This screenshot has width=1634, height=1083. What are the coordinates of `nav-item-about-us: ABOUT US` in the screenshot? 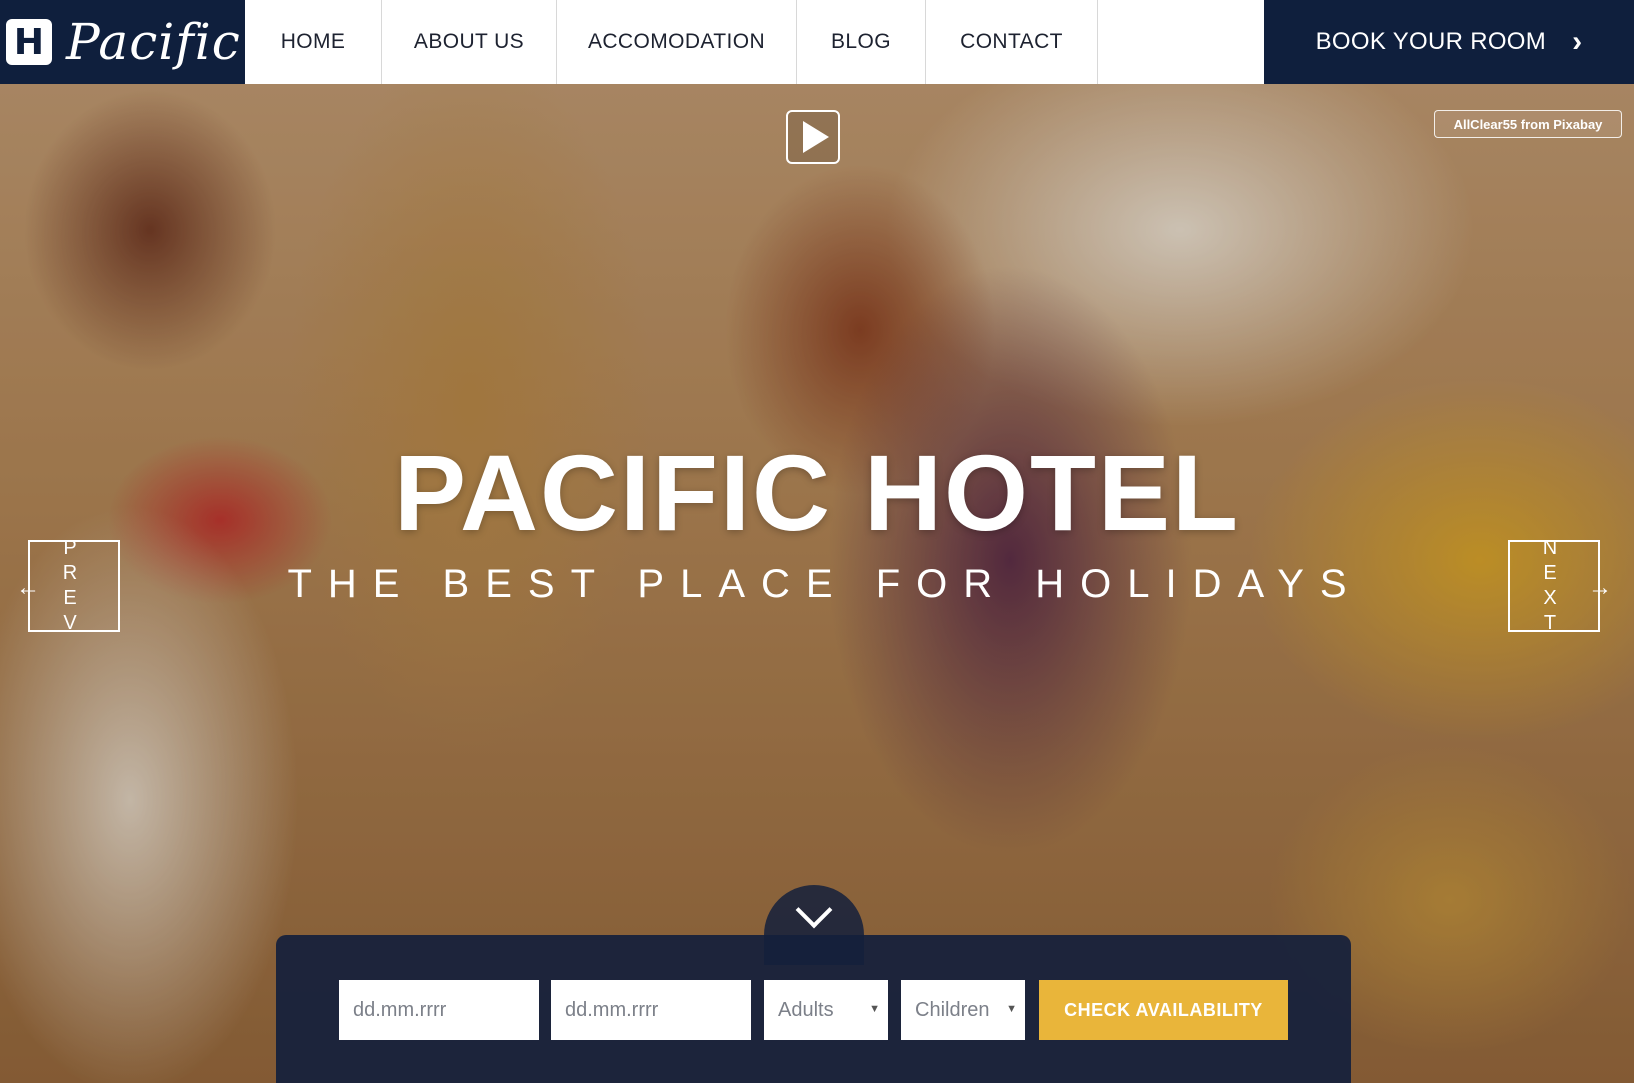 It's located at (469, 42).